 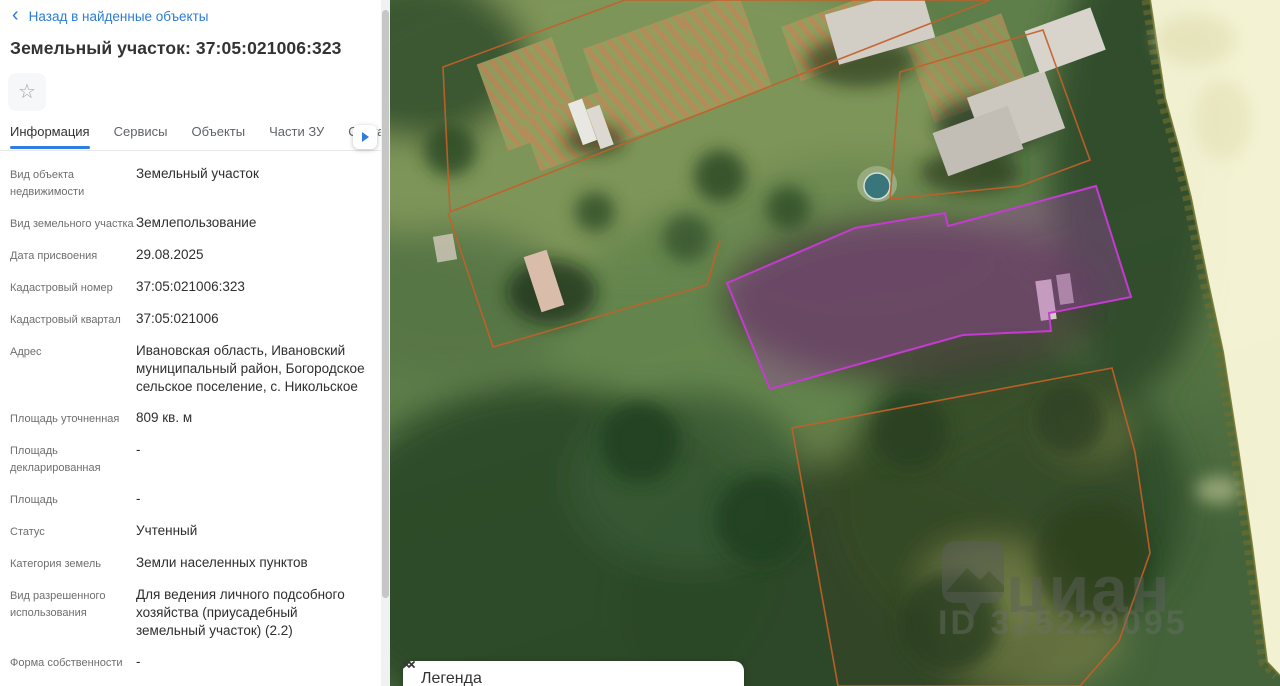 I want to click on attr-label: Категория земель, so click(x=55, y=564).